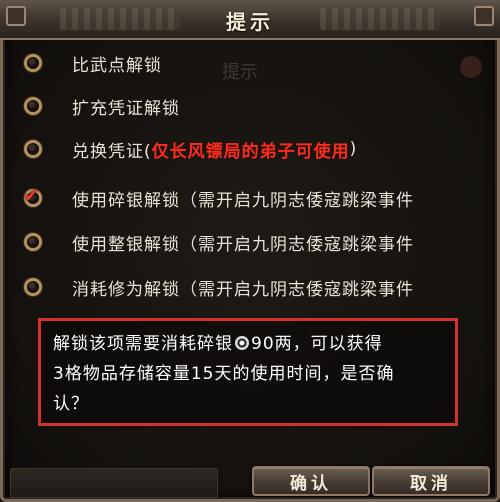 The height and width of the screenshot is (502, 500). I want to click on message-line-1: 解锁该项需要消耗碎银 90两，可以获得, so click(249, 344).